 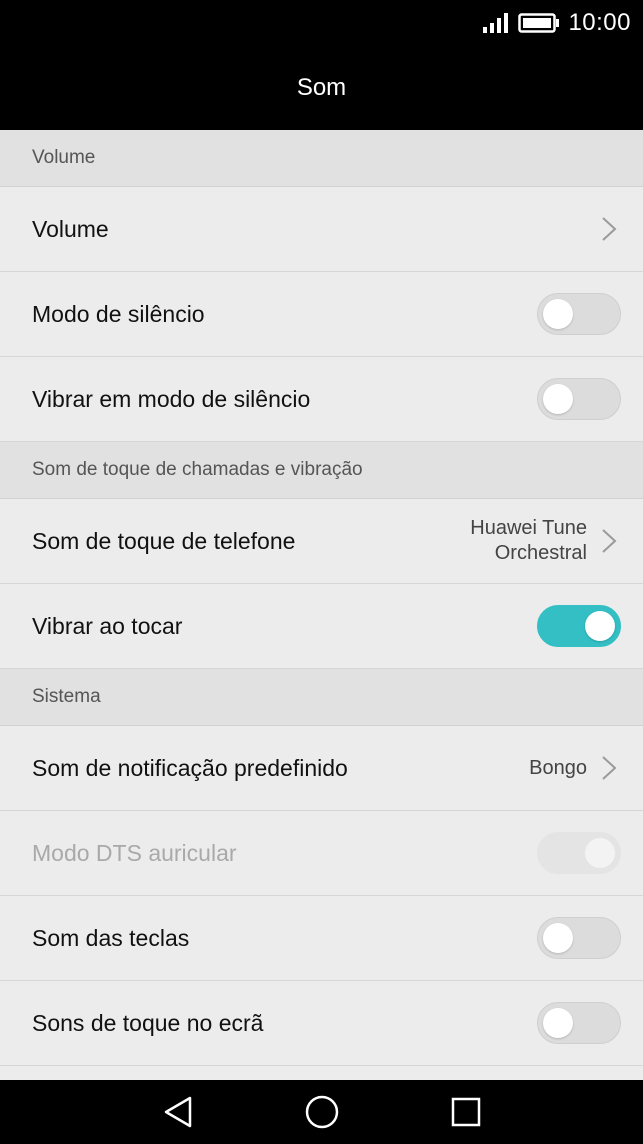 What do you see at coordinates (321, 853) in the screenshot?
I see `setting-dts-mode: Modo DTS auricular` at bounding box center [321, 853].